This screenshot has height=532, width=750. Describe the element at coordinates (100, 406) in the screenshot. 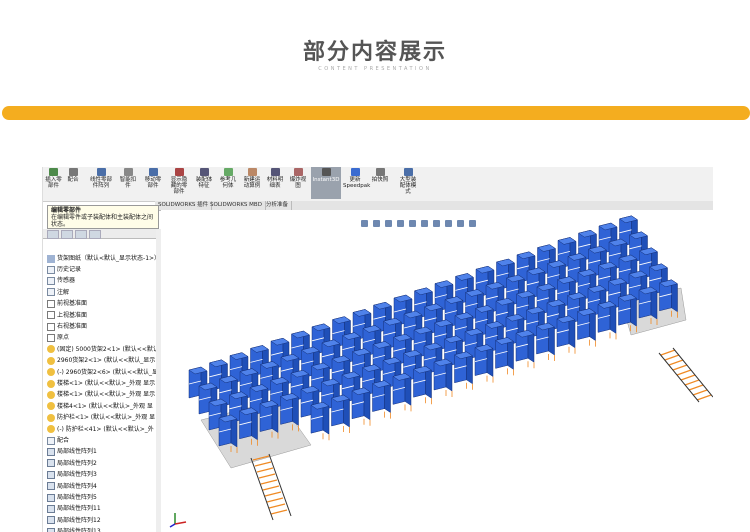

I see `tree-item: 楼梯4<1> (默认<<默认>_外观 显` at that location.